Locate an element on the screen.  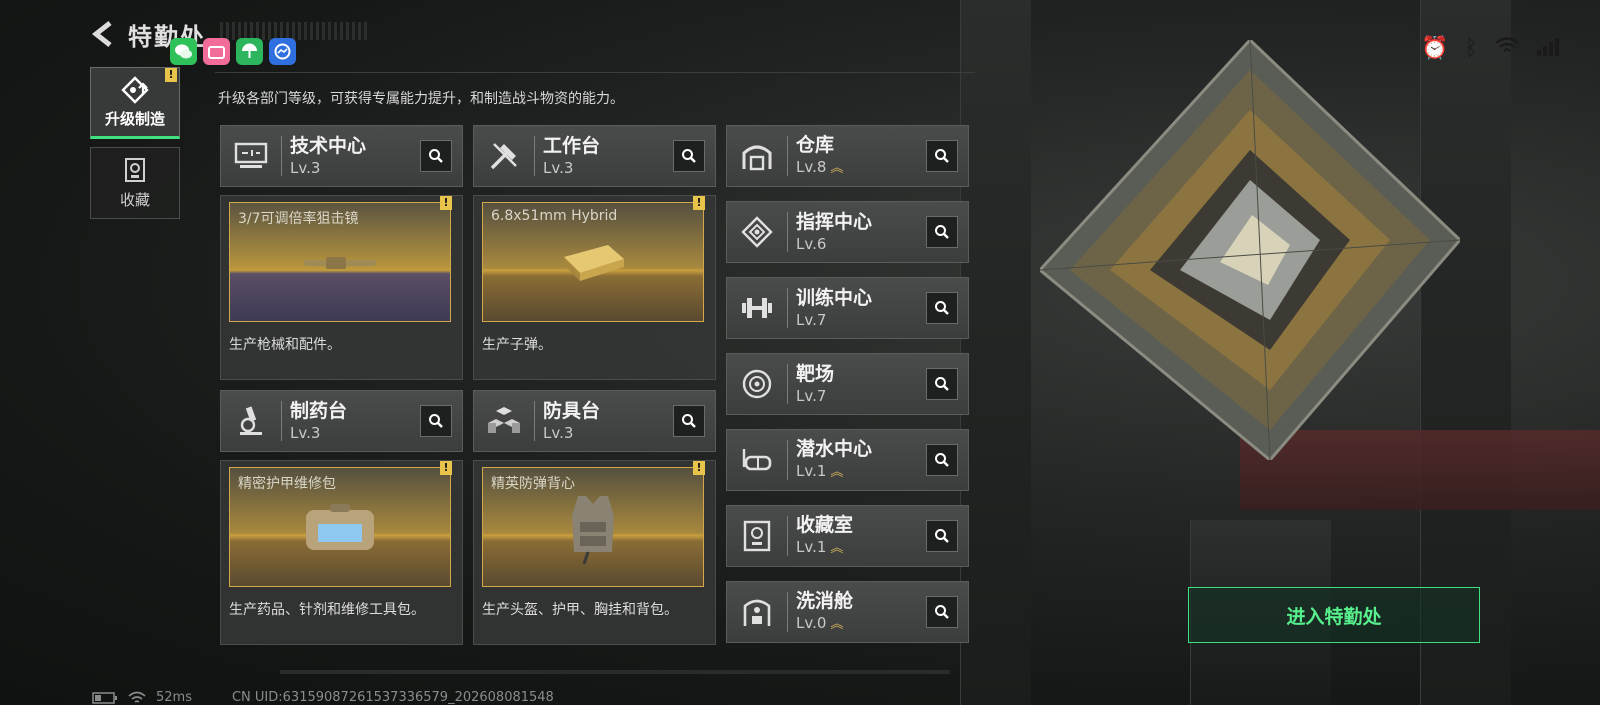
facility-name: 防具台 is located at coordinates (572, 411).